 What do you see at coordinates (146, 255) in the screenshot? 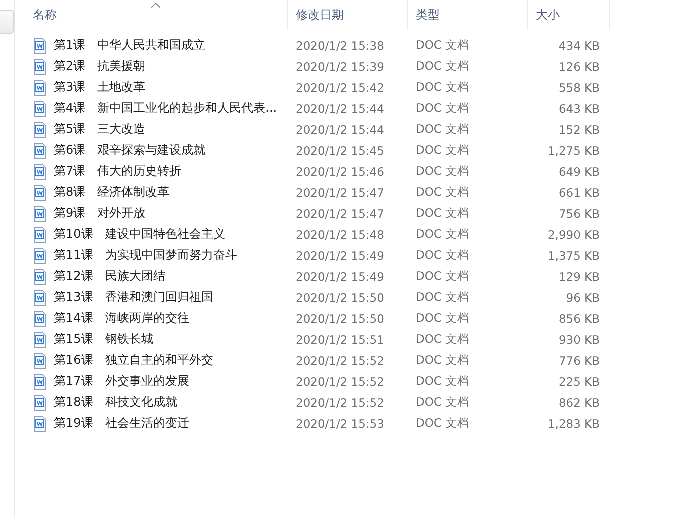
I see `file-name: 第11课 为实现中国梦而努力奋斗` at bounding box center [146, 255].